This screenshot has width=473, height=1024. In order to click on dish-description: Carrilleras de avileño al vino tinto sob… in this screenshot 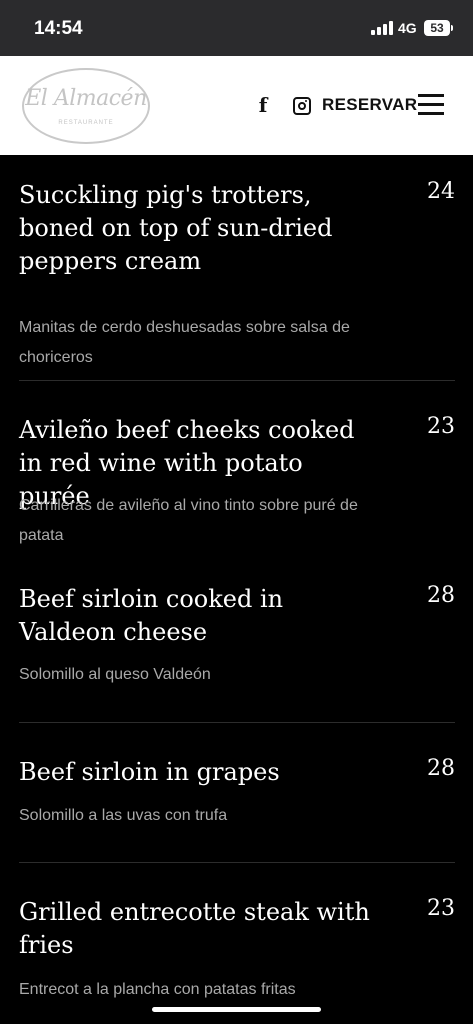, I will do `click(188, 520)`.